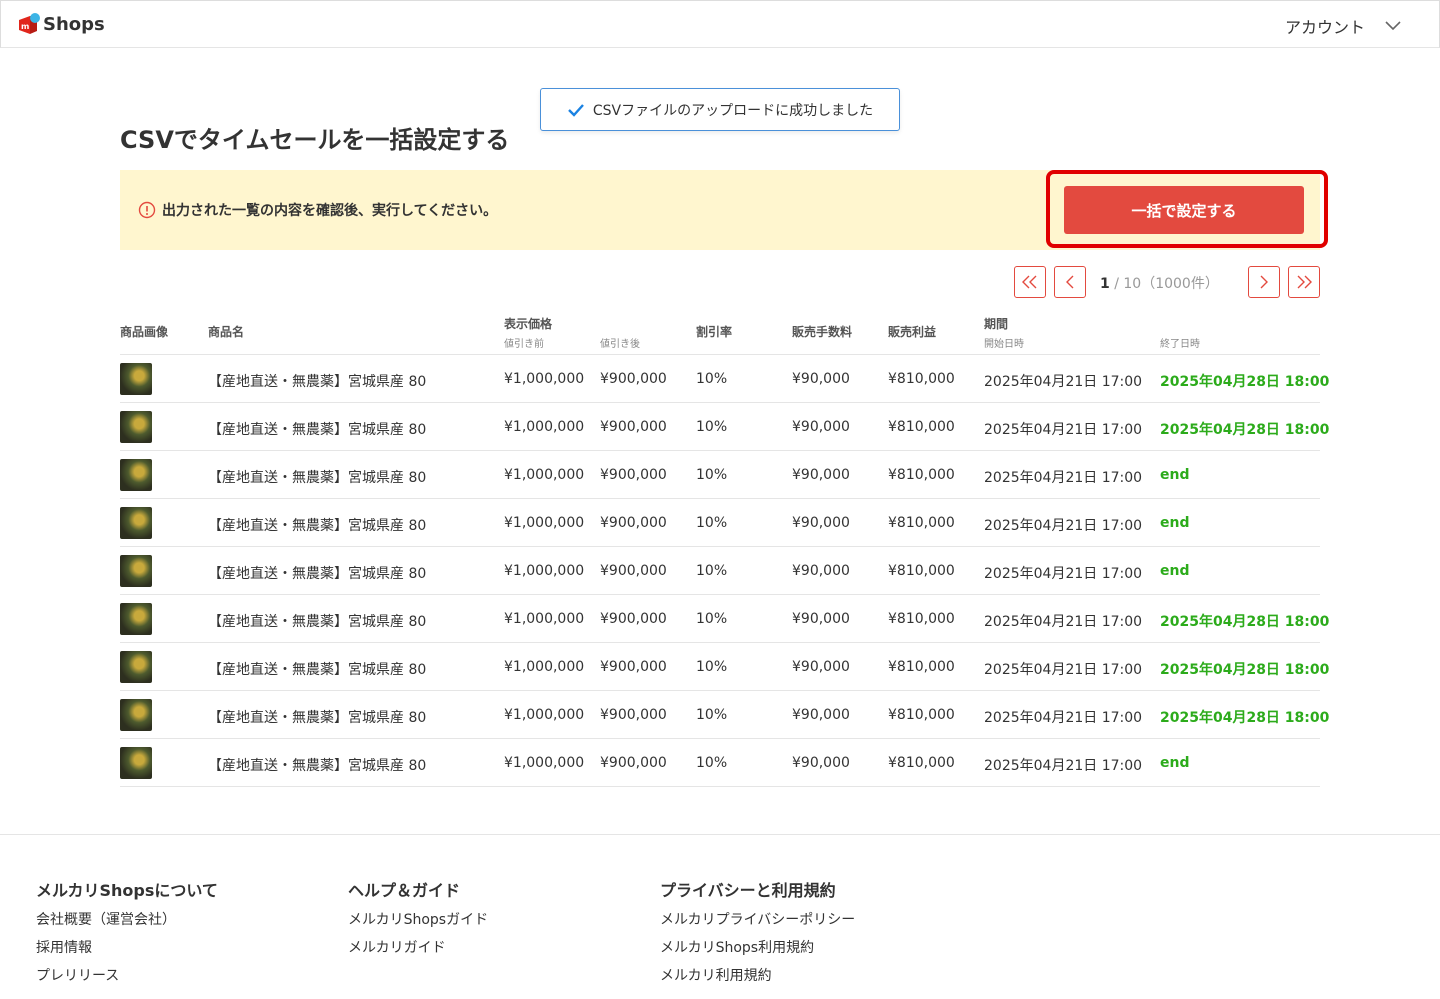 The height and width of the screenshot is (999, 1440). Describe the element at coordinates (147, 210) in the screenshot. I see `info-circle-icon` at that location.